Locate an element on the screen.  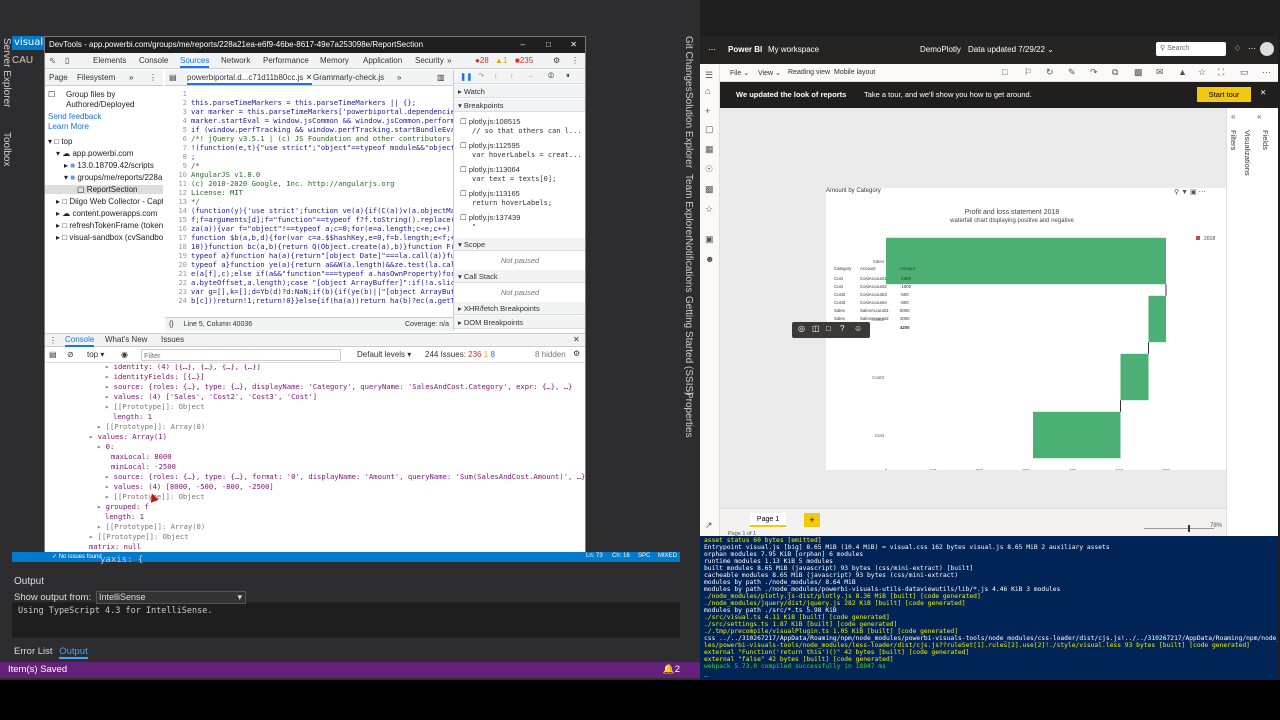
refresh-icon: ↻ is located at coordinates (1050, 72).